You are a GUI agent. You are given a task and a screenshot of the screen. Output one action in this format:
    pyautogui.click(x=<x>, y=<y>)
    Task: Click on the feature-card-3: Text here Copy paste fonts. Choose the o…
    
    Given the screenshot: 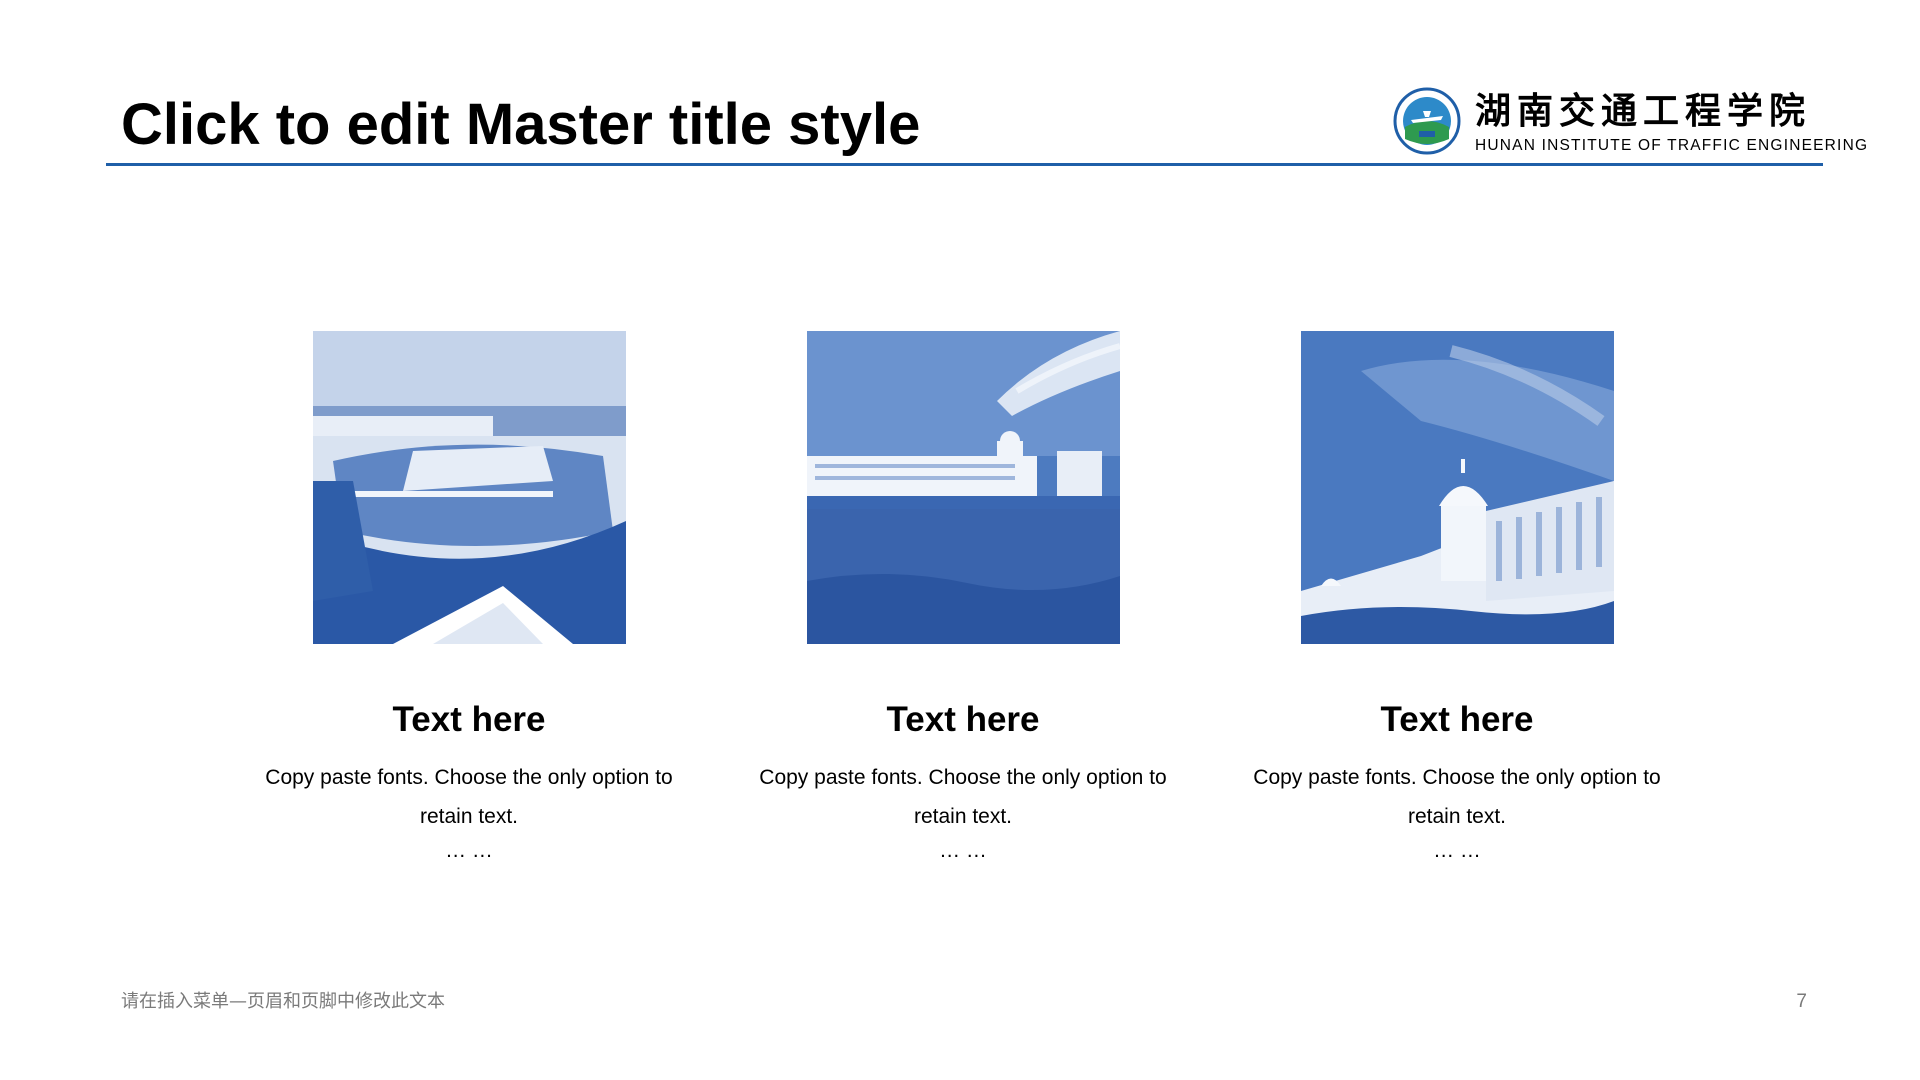 What is the action you would take?
    pyautogui.click(x=1457, y=598)
    